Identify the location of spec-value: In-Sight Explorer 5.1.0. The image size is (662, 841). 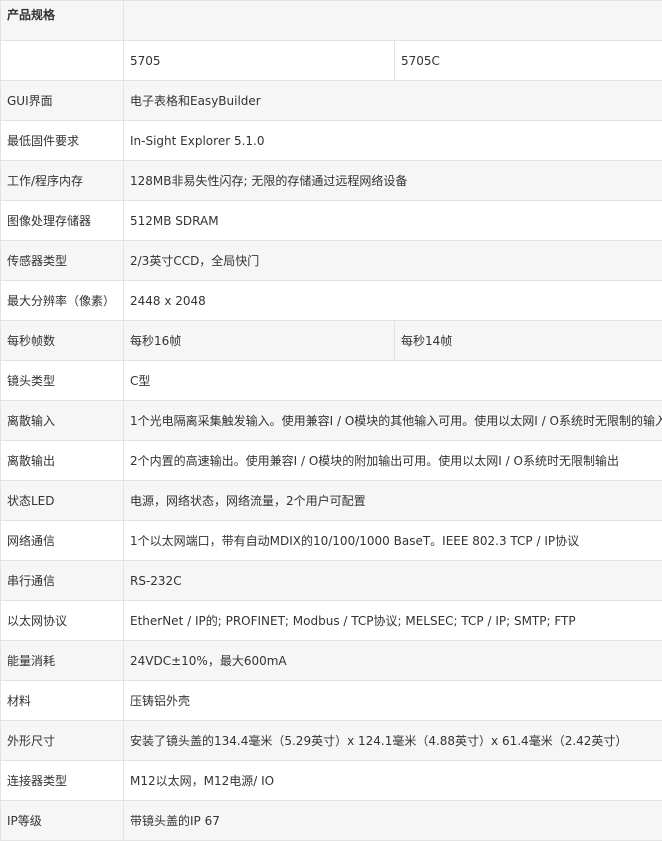
(393, 141).